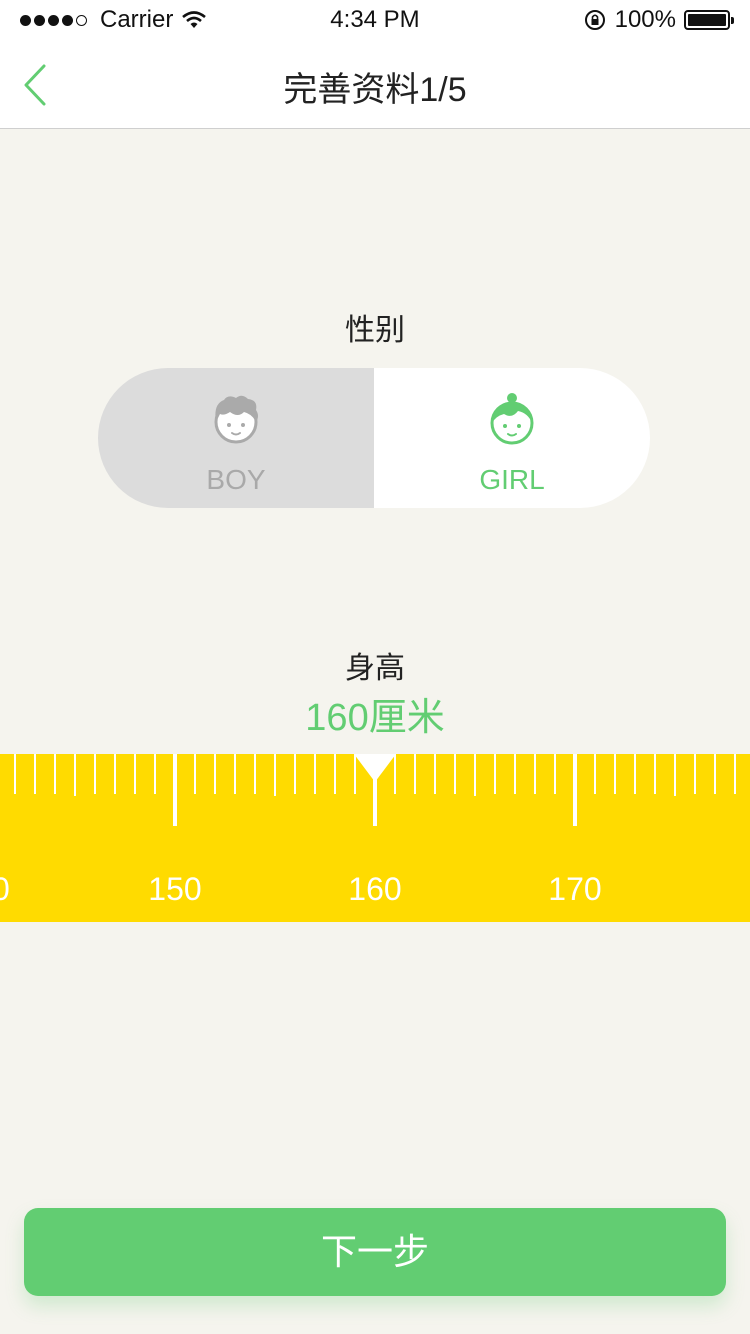  What do you see at coordinates (374, 889) in the screenshot?
I see `ruler-label: 160` at bounding box center [374, 889].